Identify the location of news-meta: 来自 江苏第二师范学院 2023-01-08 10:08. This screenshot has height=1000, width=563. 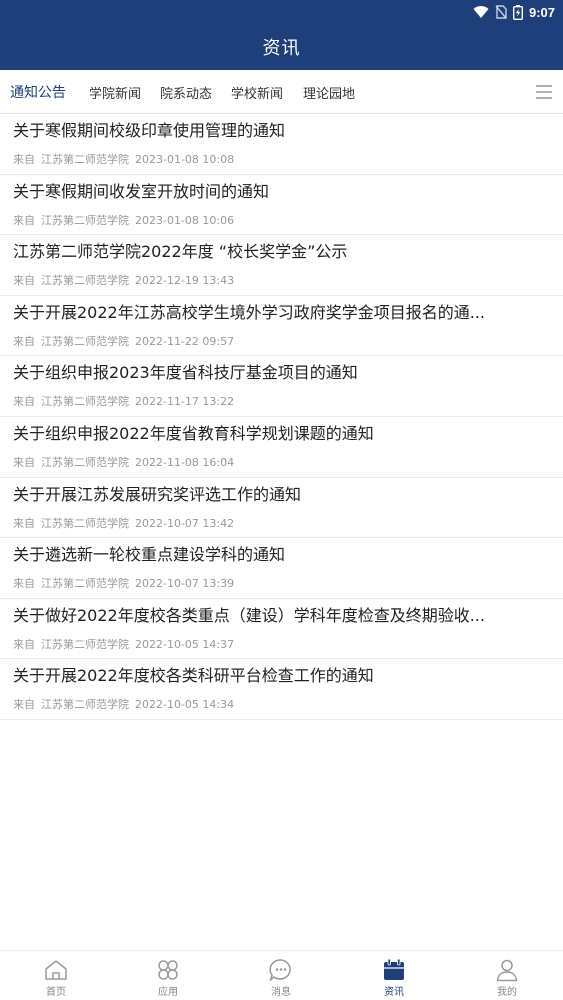
(126, 160).